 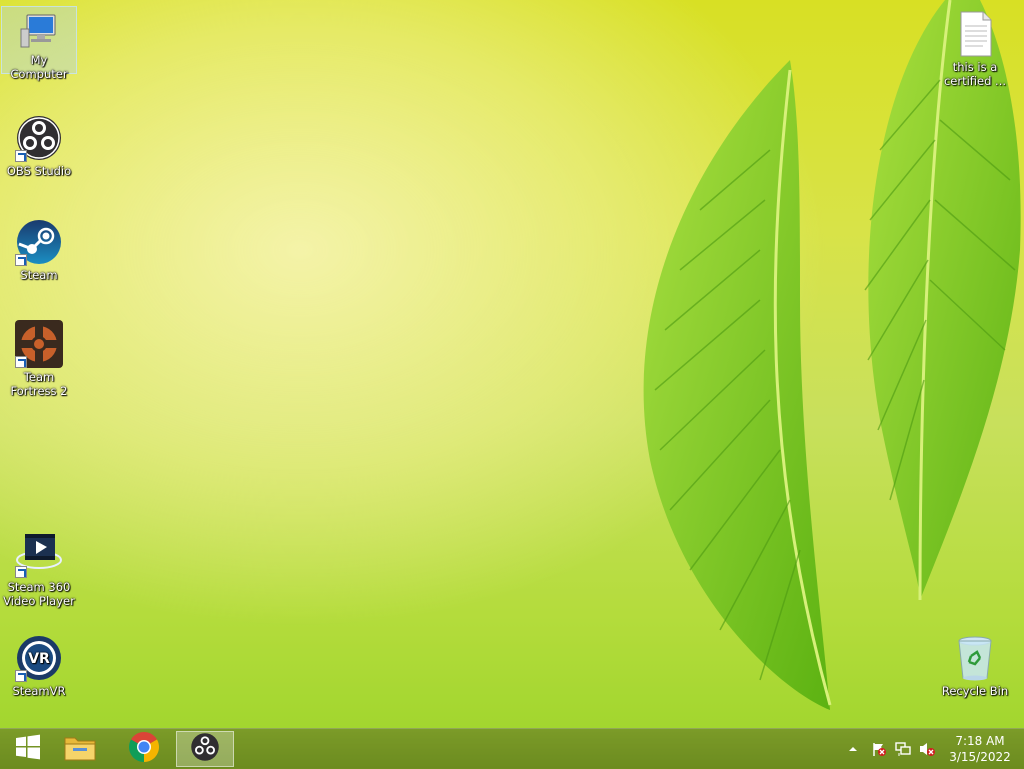 What do you see at coordinates (853, 749) in the screenshot?
I see `show-hidden-icons-arrow` at bounding box center [853, 749].